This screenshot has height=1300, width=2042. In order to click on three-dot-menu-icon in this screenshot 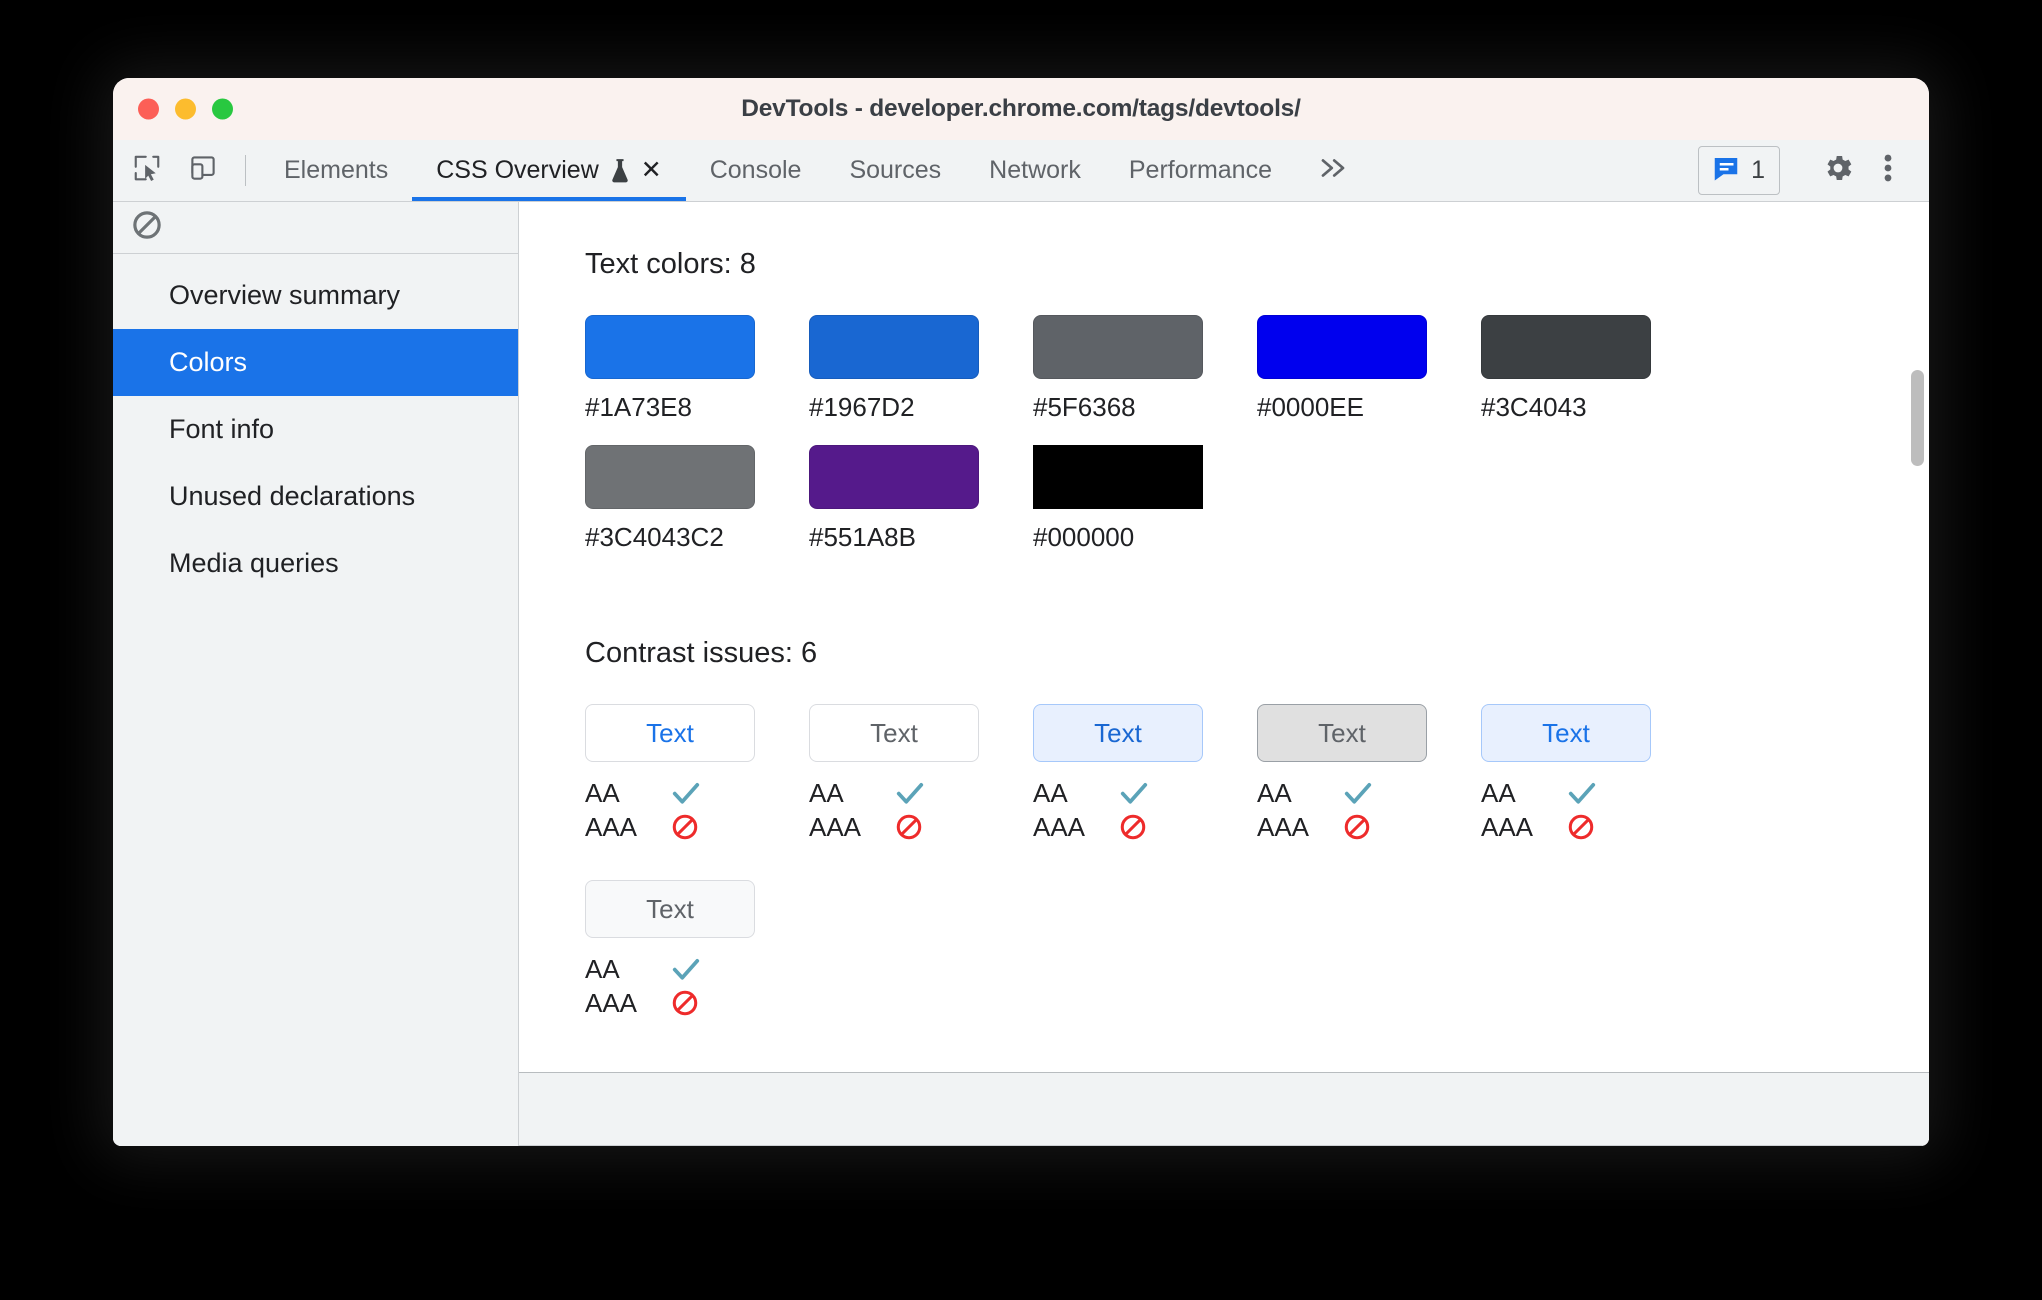, I will do `click(1888, 170)`.